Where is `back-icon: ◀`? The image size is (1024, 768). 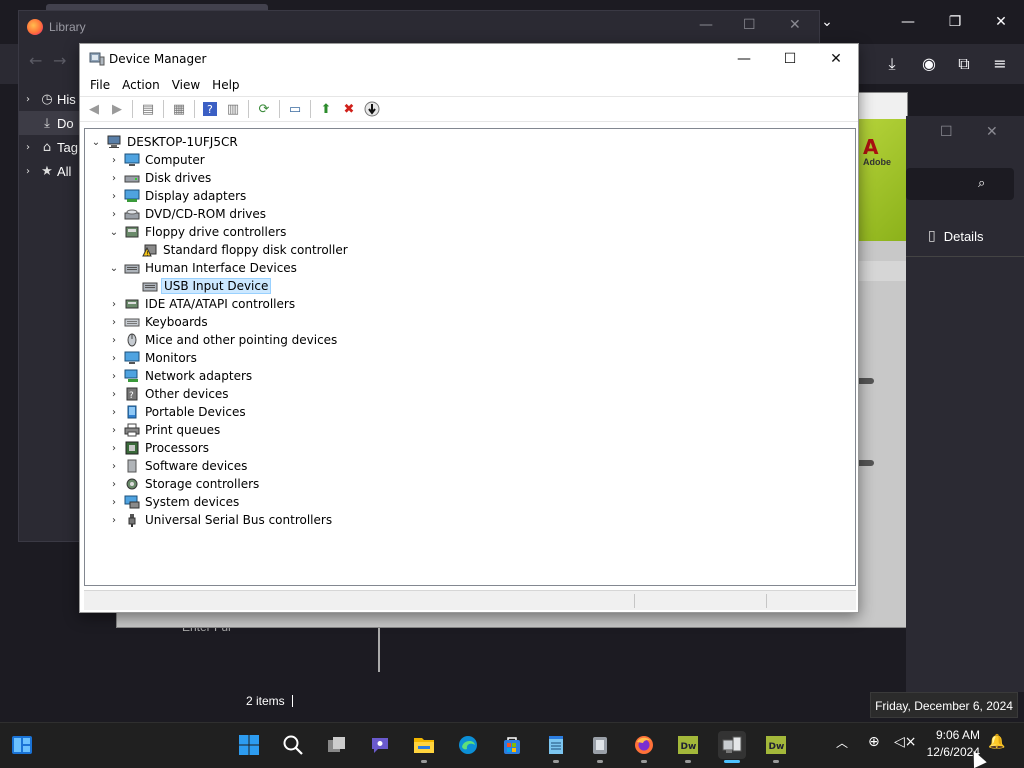
back-icon: ◀ is located at coordinates (94, 109).